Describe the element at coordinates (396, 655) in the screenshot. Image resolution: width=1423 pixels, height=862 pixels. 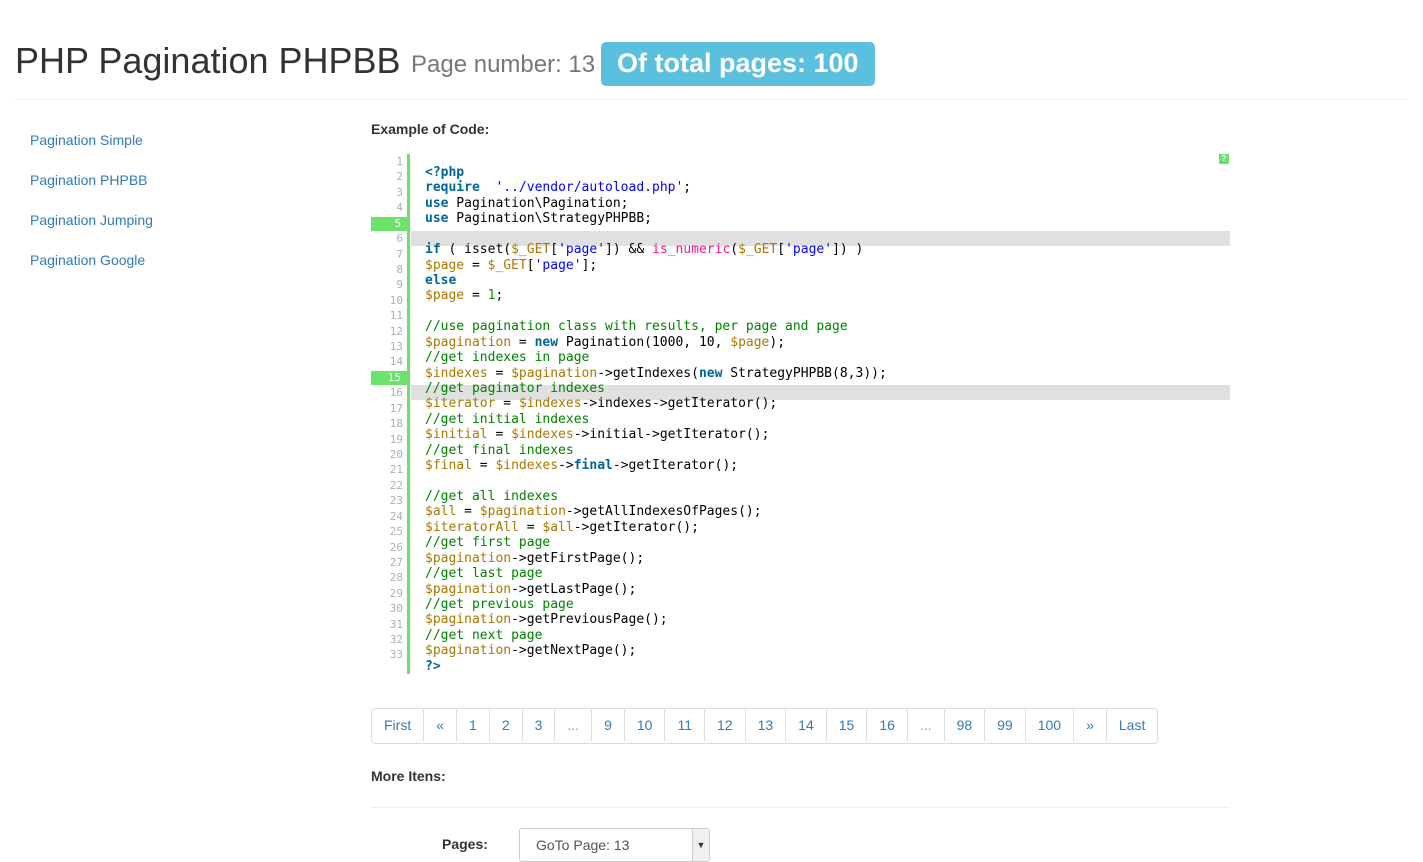
I see `line-number: 33` at that location.